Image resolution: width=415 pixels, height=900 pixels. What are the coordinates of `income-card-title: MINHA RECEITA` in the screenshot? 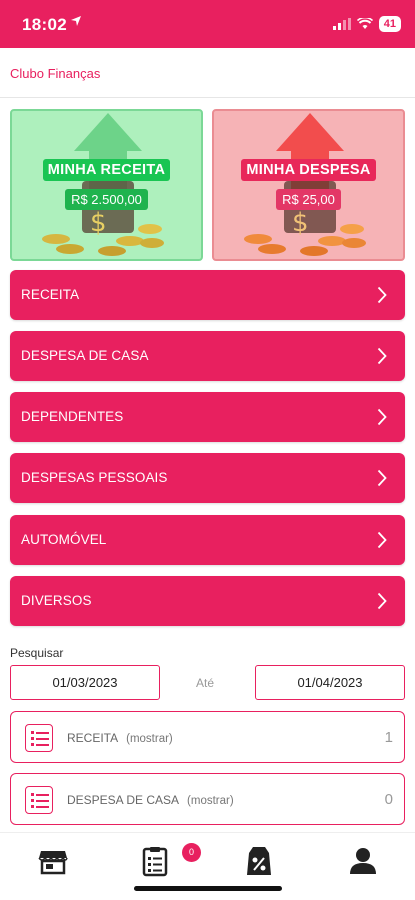 It's located at (106, 170).